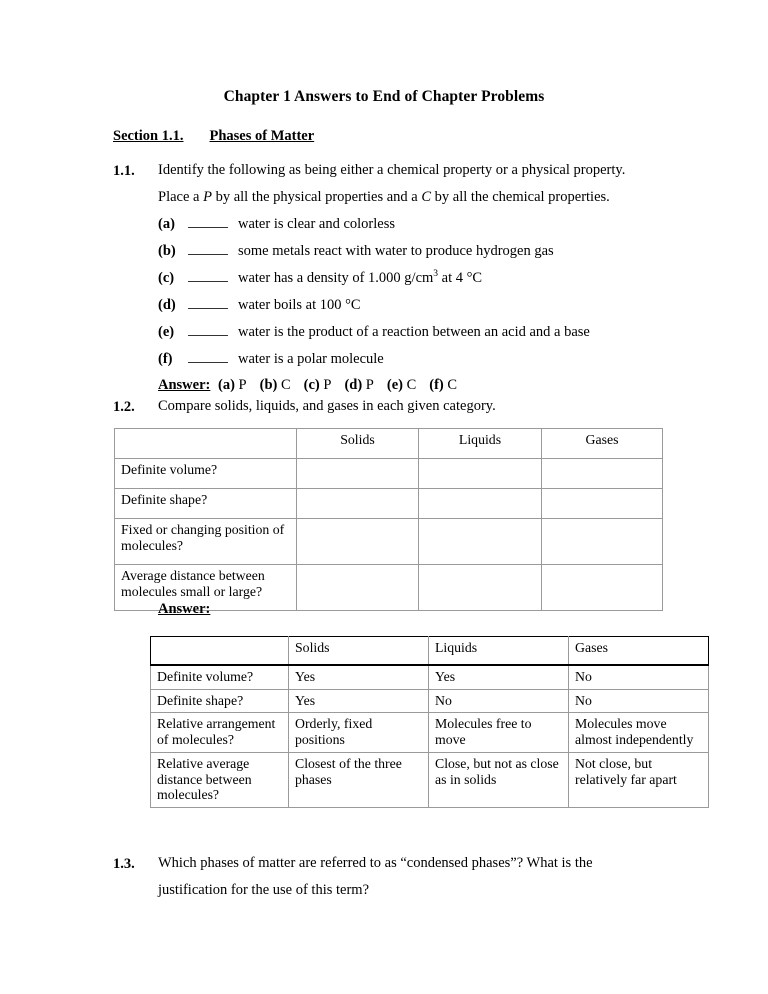  What do you see at coordinates (208, 276) in the screenshot?
I see `answer-blank-c` at bounding box center [208, 276].